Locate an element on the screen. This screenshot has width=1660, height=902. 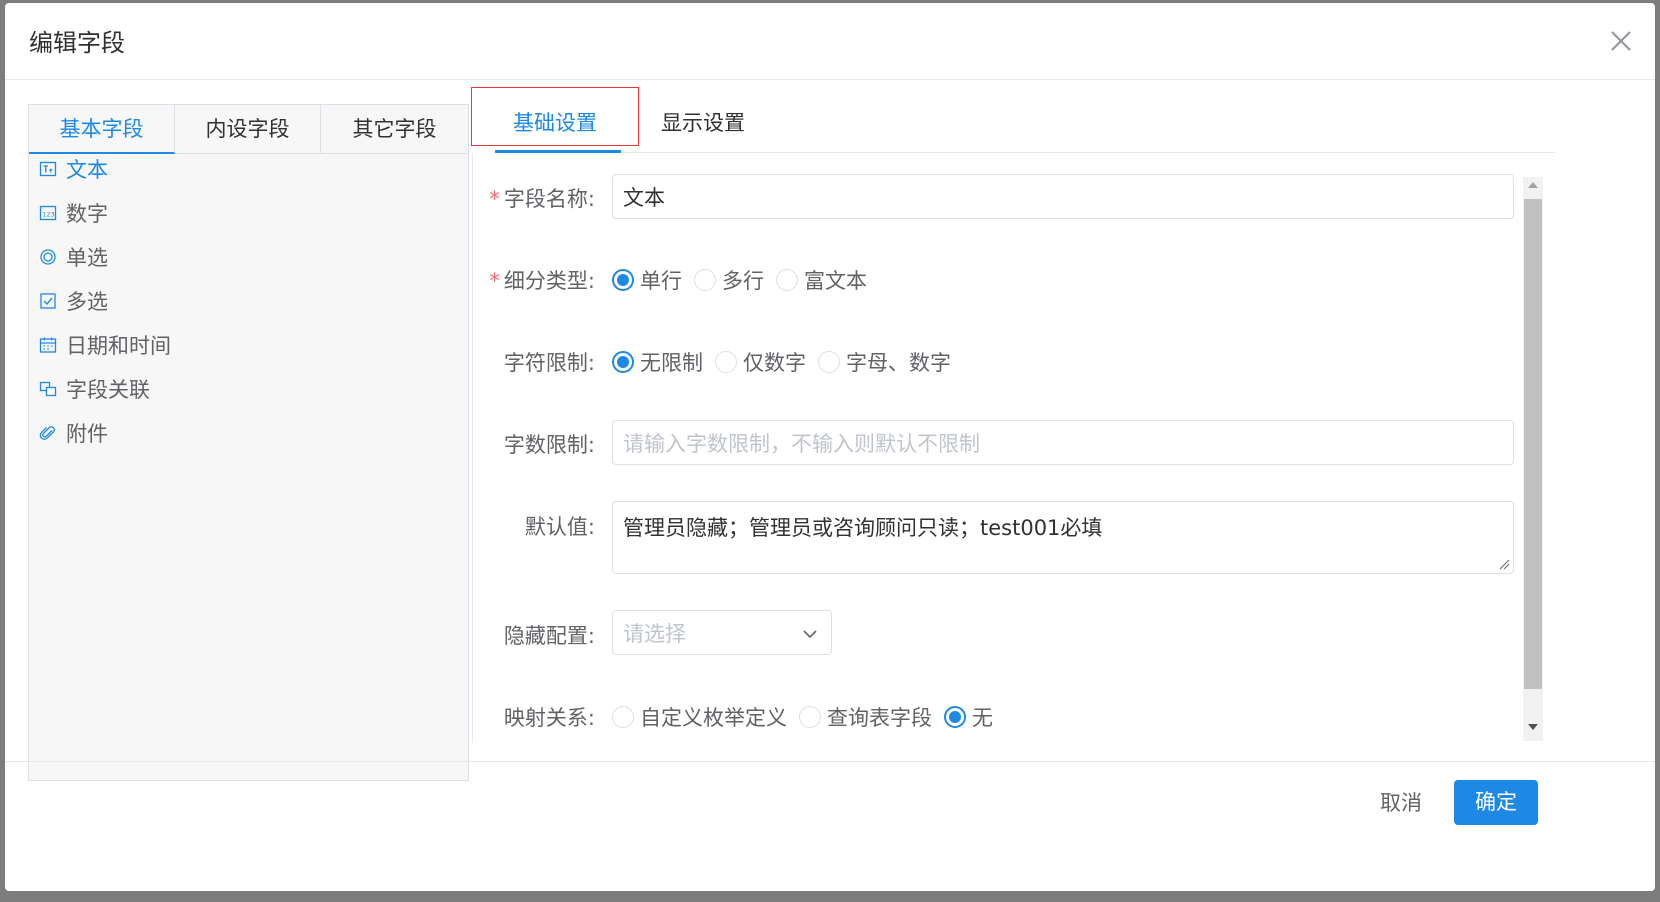
active-tab-indicator is located at coordinates (558, 151).